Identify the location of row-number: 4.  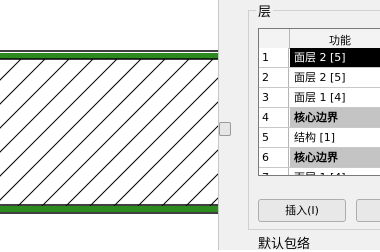
(274, 117).